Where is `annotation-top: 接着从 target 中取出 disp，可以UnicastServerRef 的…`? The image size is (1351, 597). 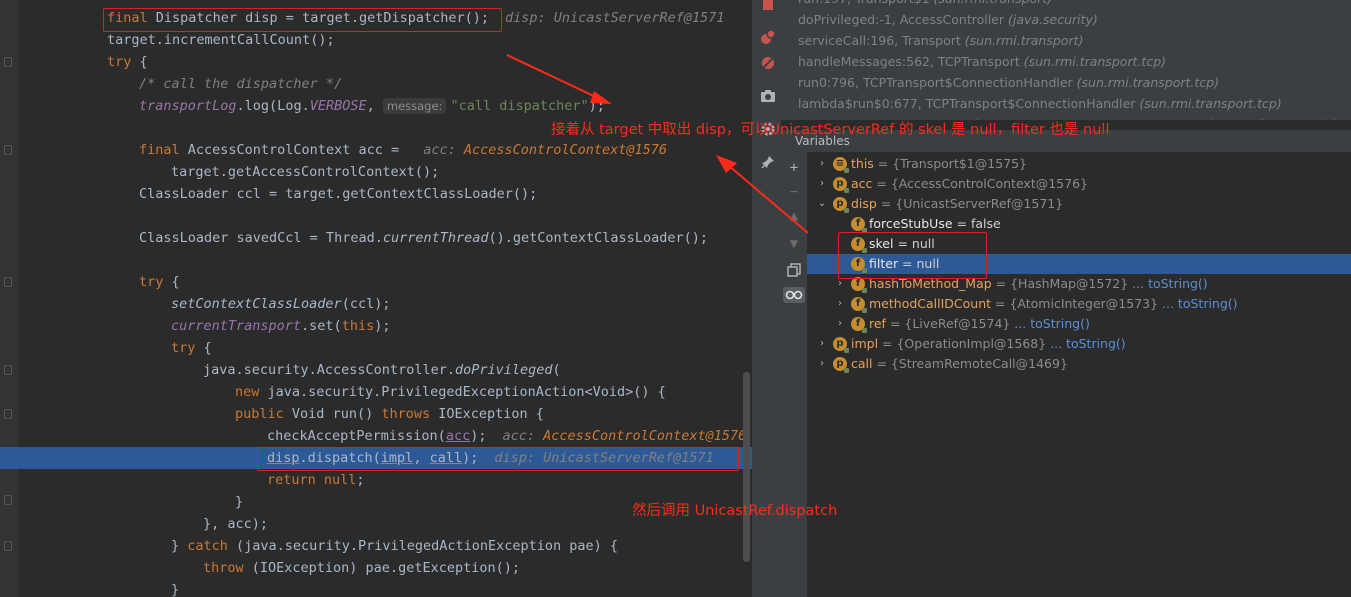 annotation-top: 接着从 target 中取出 disp，可以UnicastServerRef 的… is located at coordinates (830, 130).